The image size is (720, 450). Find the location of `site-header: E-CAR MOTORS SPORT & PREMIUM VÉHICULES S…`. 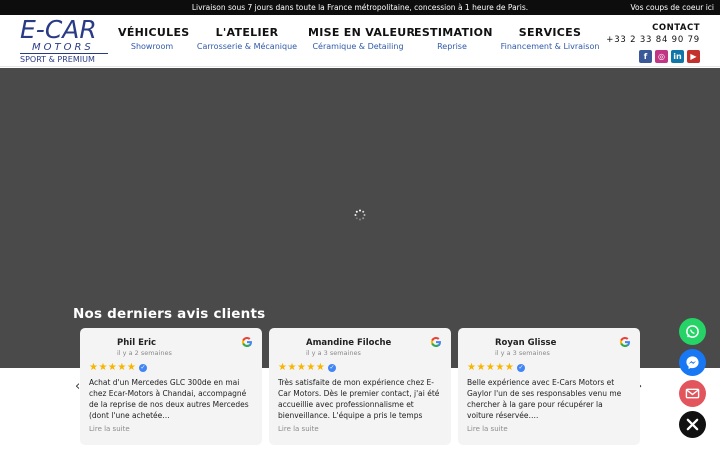

site-header: E-CAR MOTORS SPORT & PREMIUM VÉHICULES S… is located at coordinates (360, 41).